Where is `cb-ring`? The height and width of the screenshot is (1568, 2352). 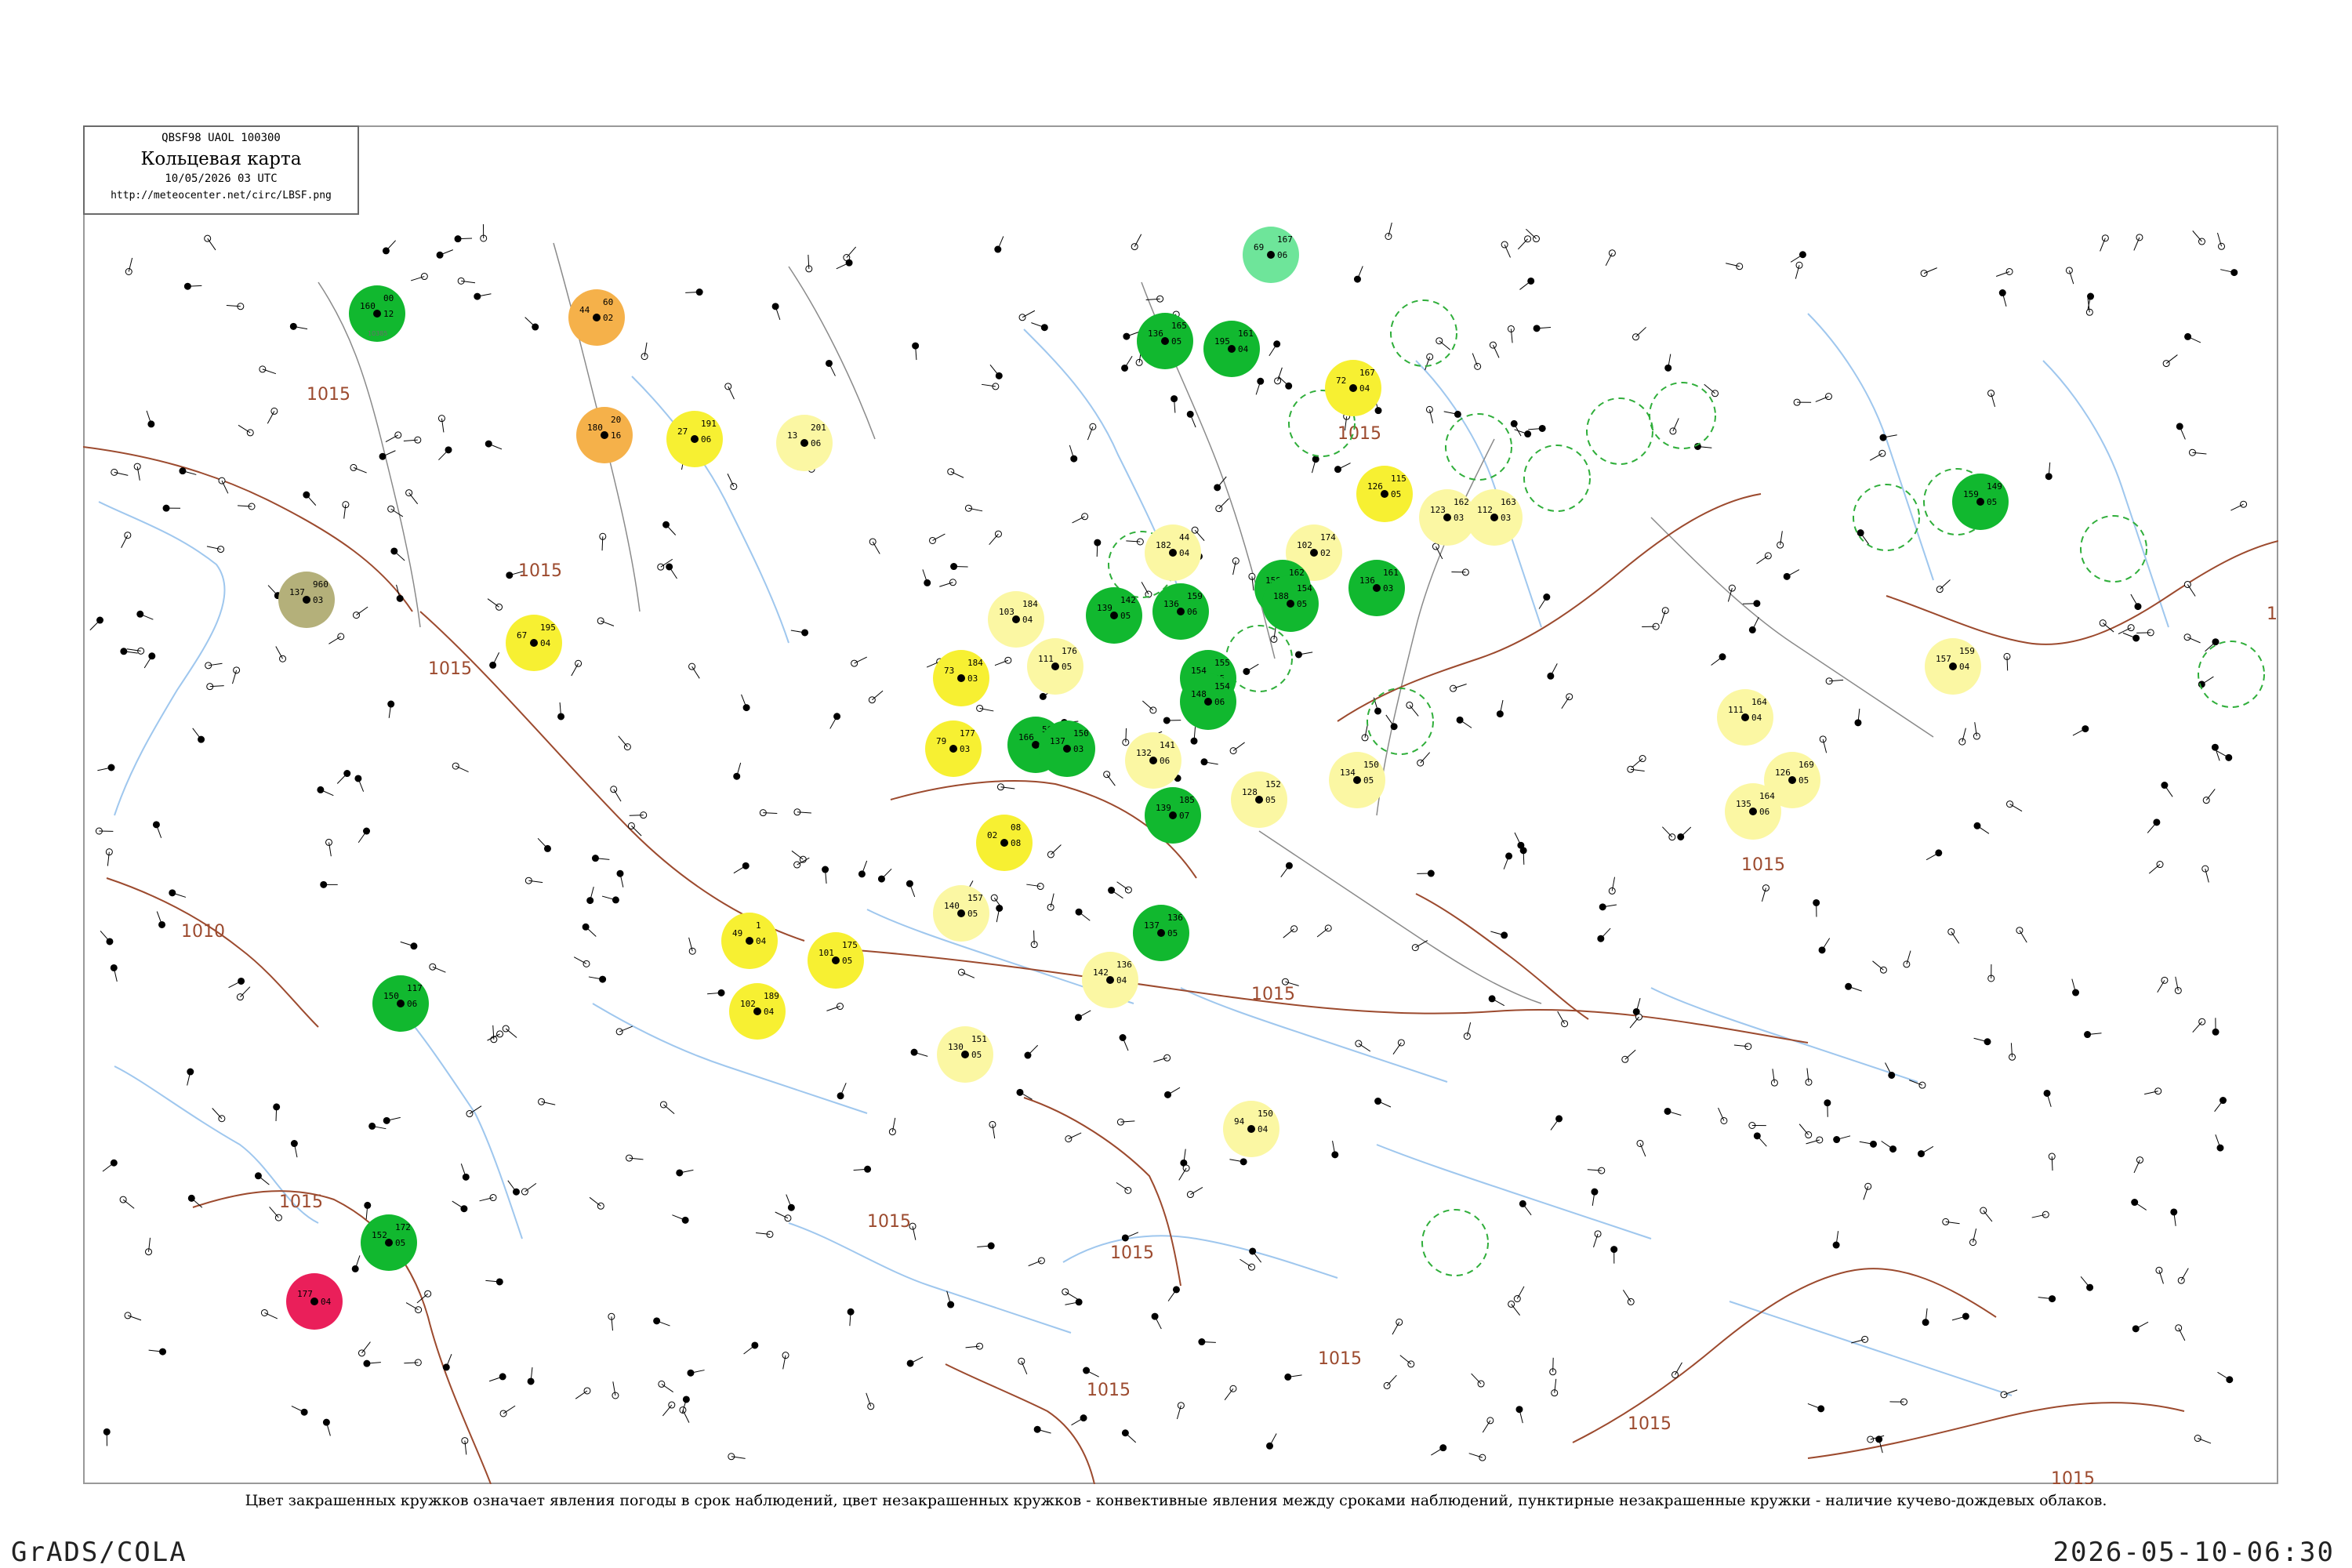
cb-ring is located at coordinates (2113, 549).